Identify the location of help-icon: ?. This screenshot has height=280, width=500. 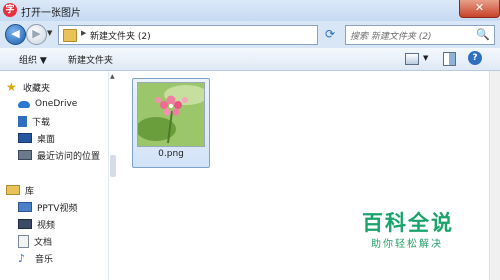
(475, 58).